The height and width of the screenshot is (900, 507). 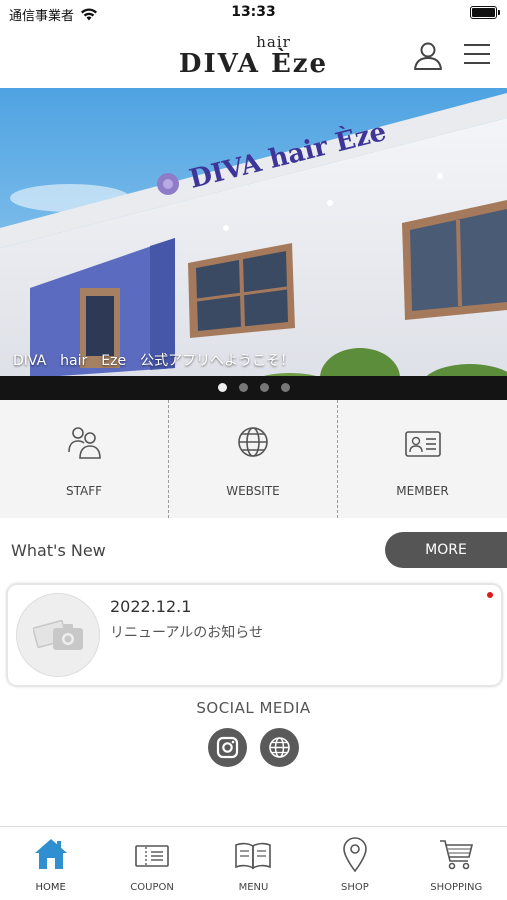 I want to click on cart-icon, so click(x=457, y=855).